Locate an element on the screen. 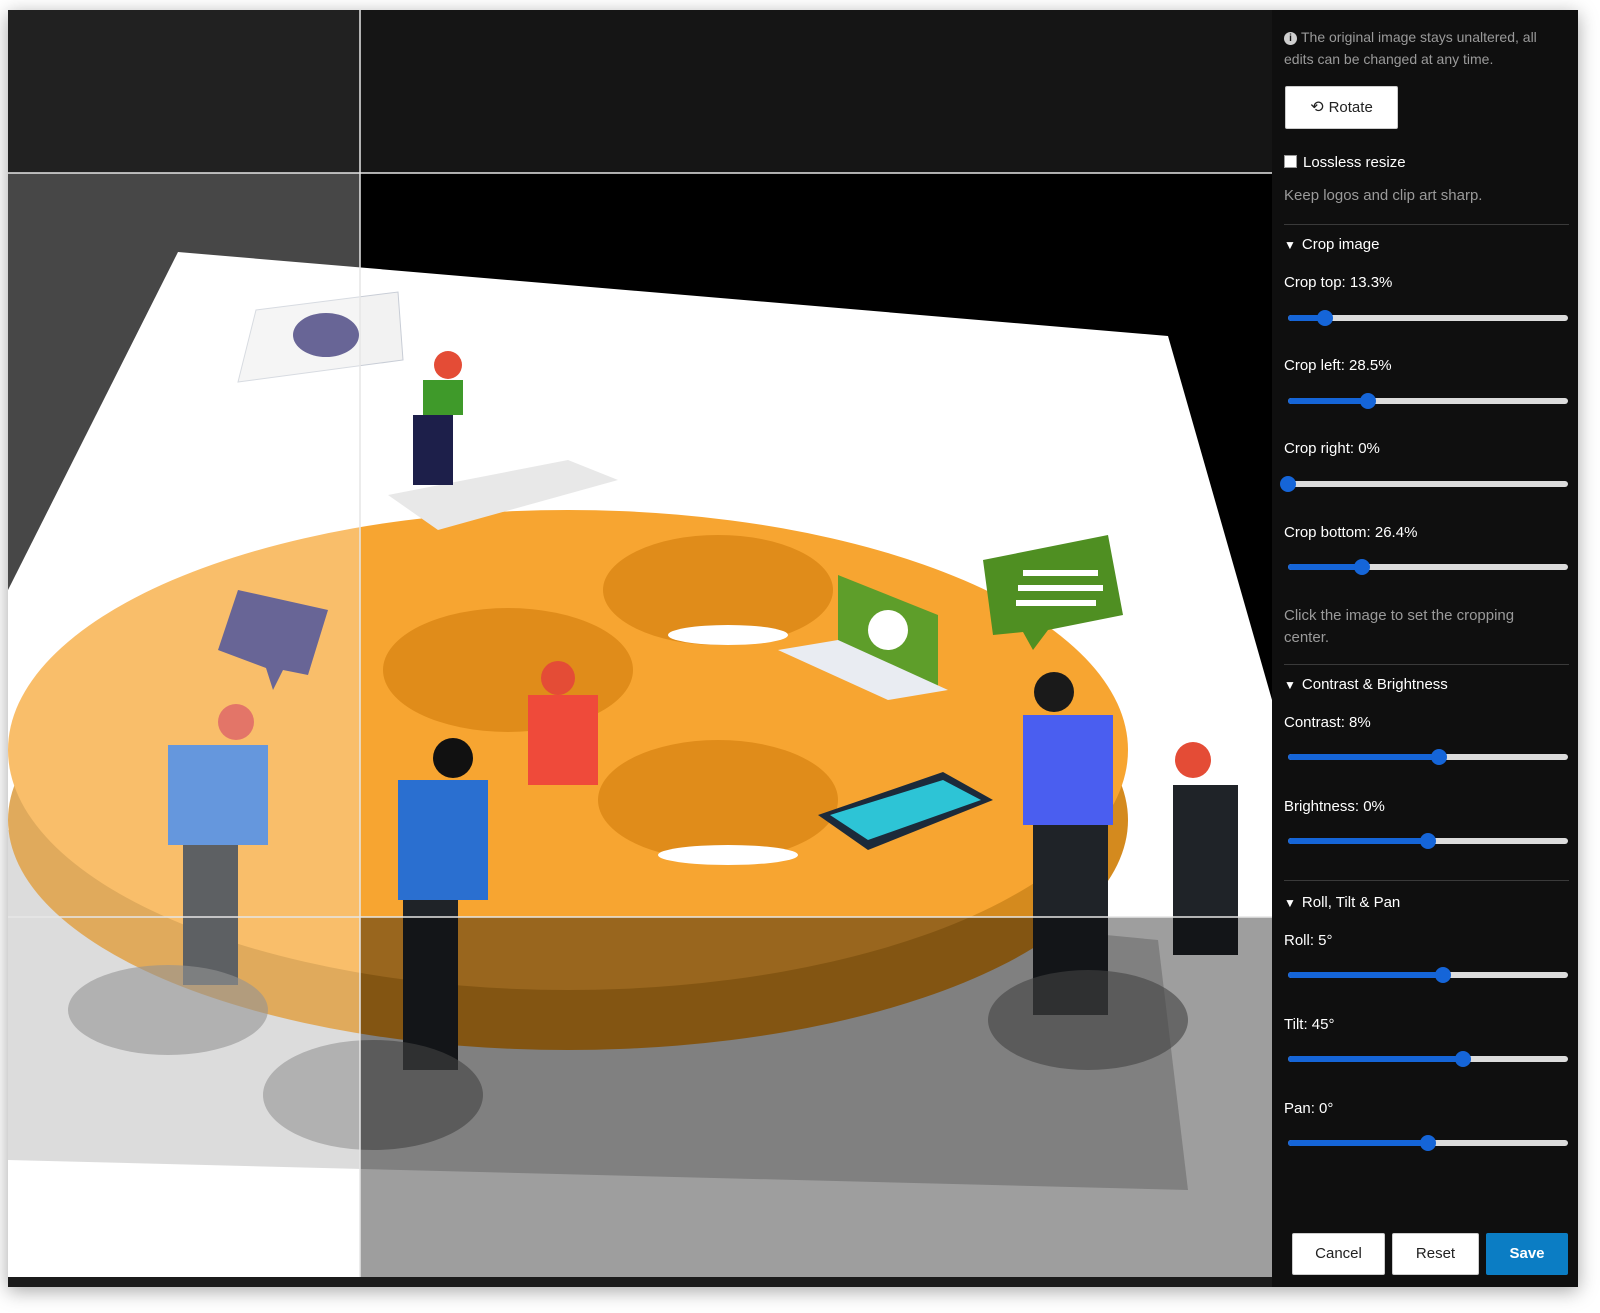 Image resolution: width=1600 pixels, height=1313 pixels. roll-tilt-pan-section-toggle: ▼ Roll, Tilt & Pan is located at coordinates (1342, 902).